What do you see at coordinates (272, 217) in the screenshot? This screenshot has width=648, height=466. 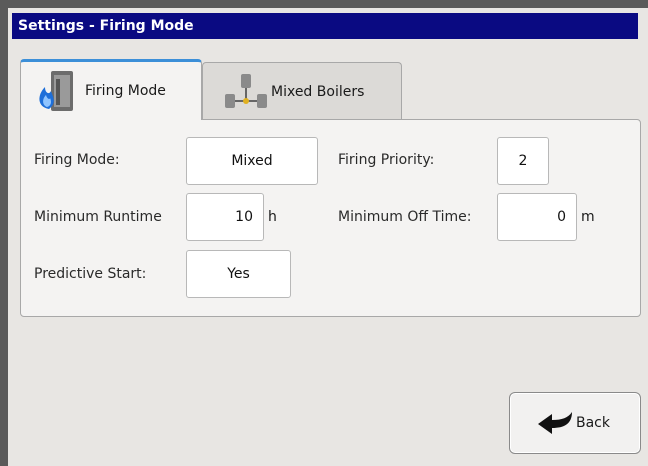 I see `minimum-runtime-unit: h` at bounding box center [272, 217].